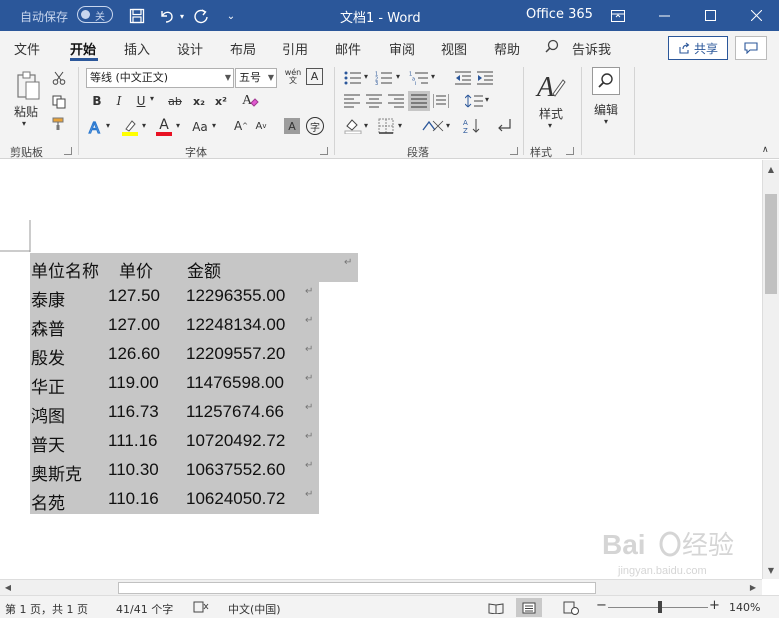  What do you see at coordinates (402, 48) in the screenshot?
I see `tab-review: 审阅` at bounding box center [402, 48].